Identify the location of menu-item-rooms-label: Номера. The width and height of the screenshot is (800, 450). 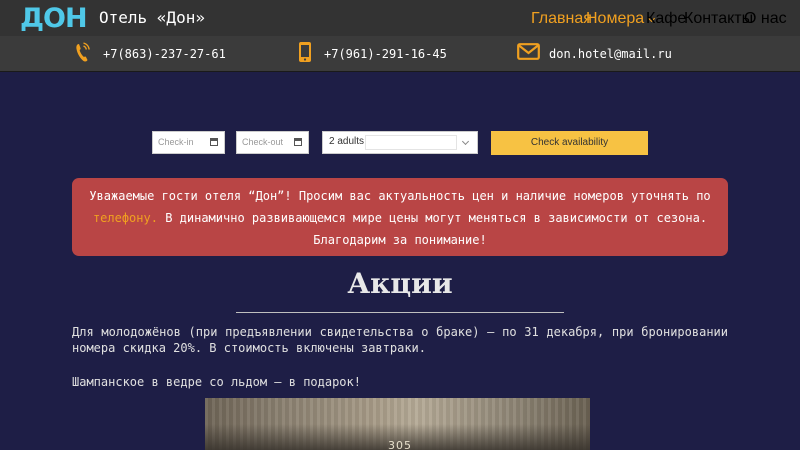
(615, 18).